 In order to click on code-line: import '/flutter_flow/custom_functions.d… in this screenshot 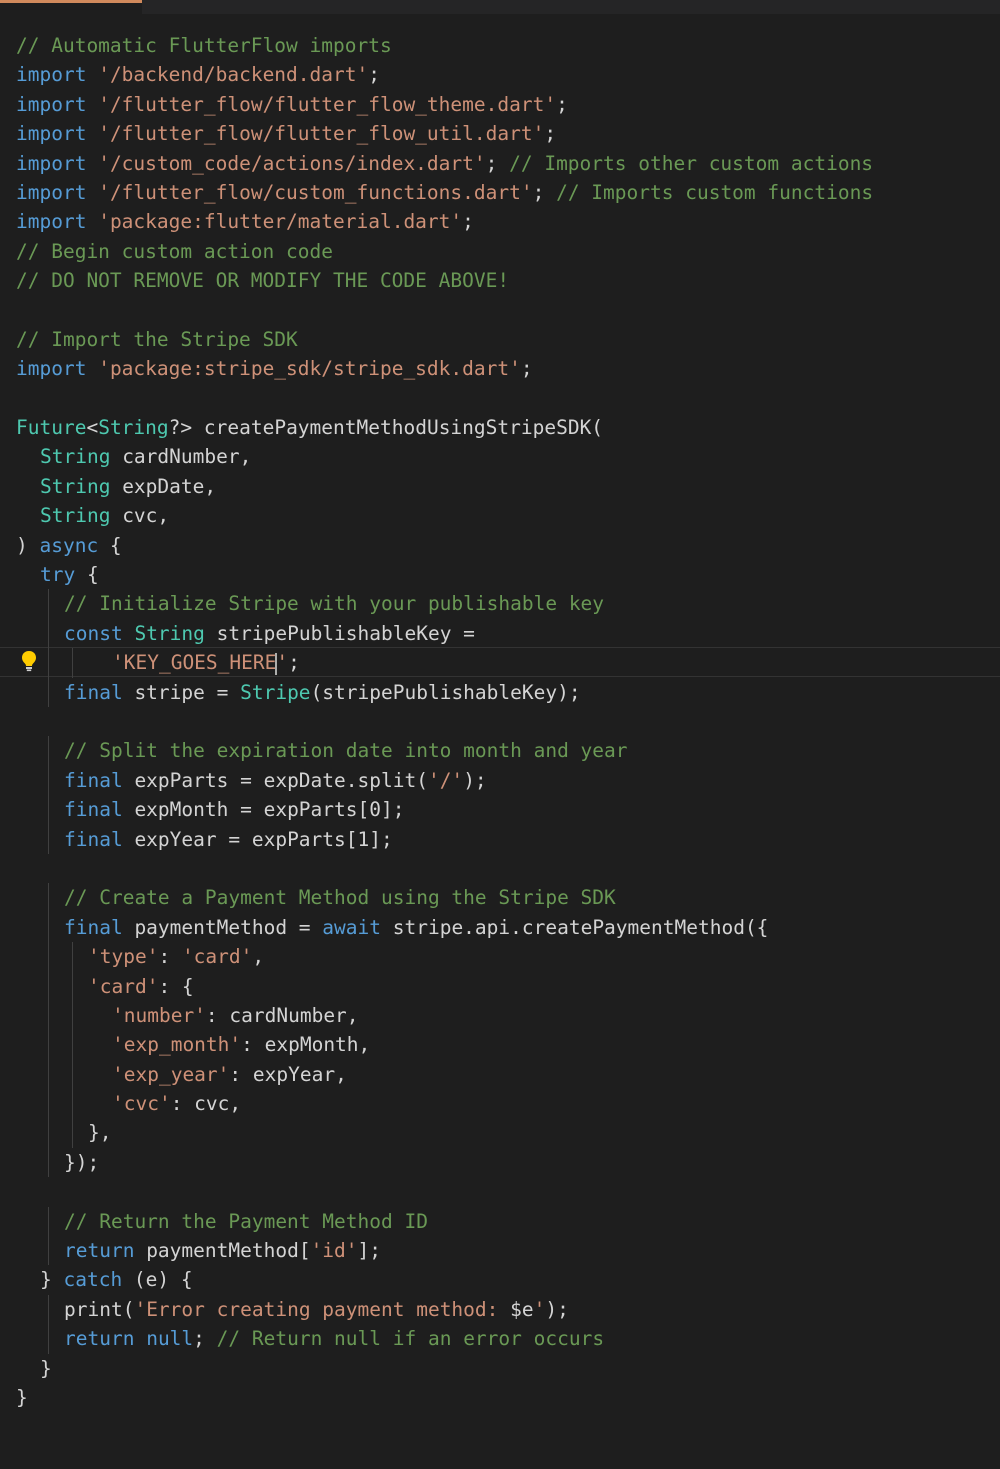, I will do `click(444, 192)`.